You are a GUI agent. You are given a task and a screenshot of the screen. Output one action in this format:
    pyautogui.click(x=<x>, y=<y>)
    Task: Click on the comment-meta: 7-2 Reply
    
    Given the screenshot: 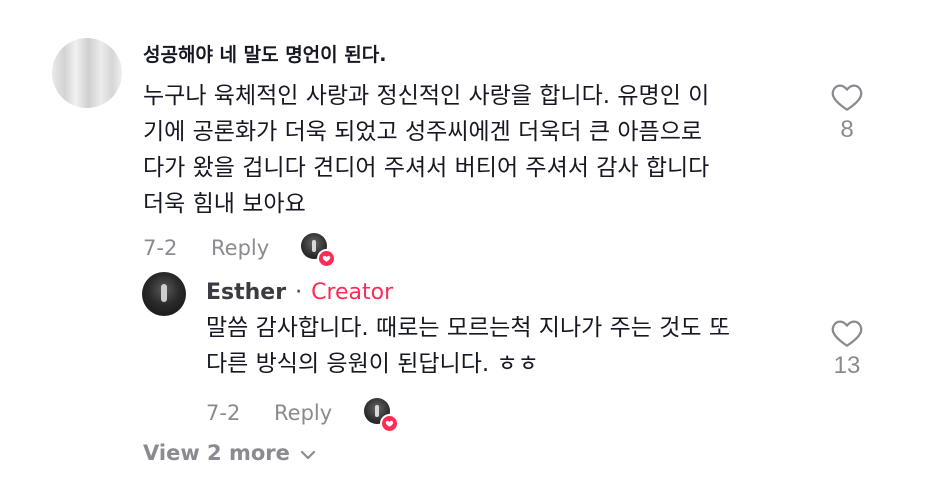 What is the action you would take?
    pyautogui.click(x=239, y=250)
    